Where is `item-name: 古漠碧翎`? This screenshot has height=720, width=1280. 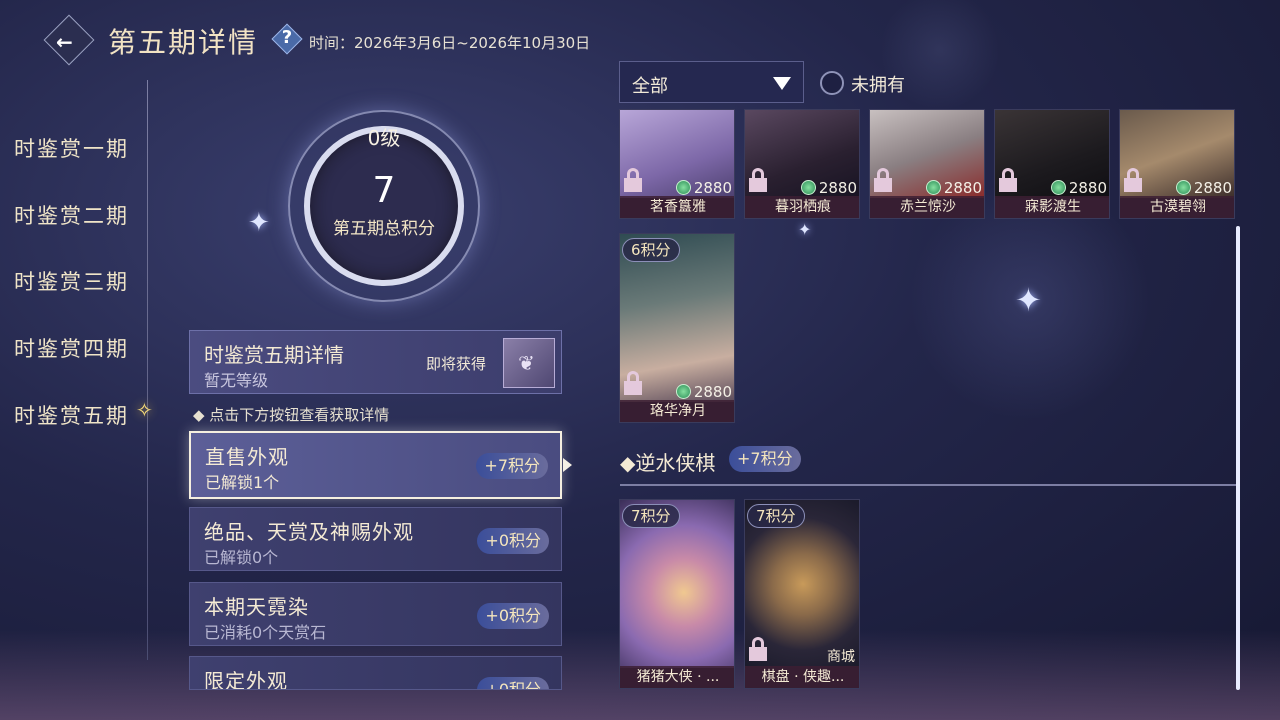 item-name: 古漠碧翎 is located at coordinates (1177, 207).